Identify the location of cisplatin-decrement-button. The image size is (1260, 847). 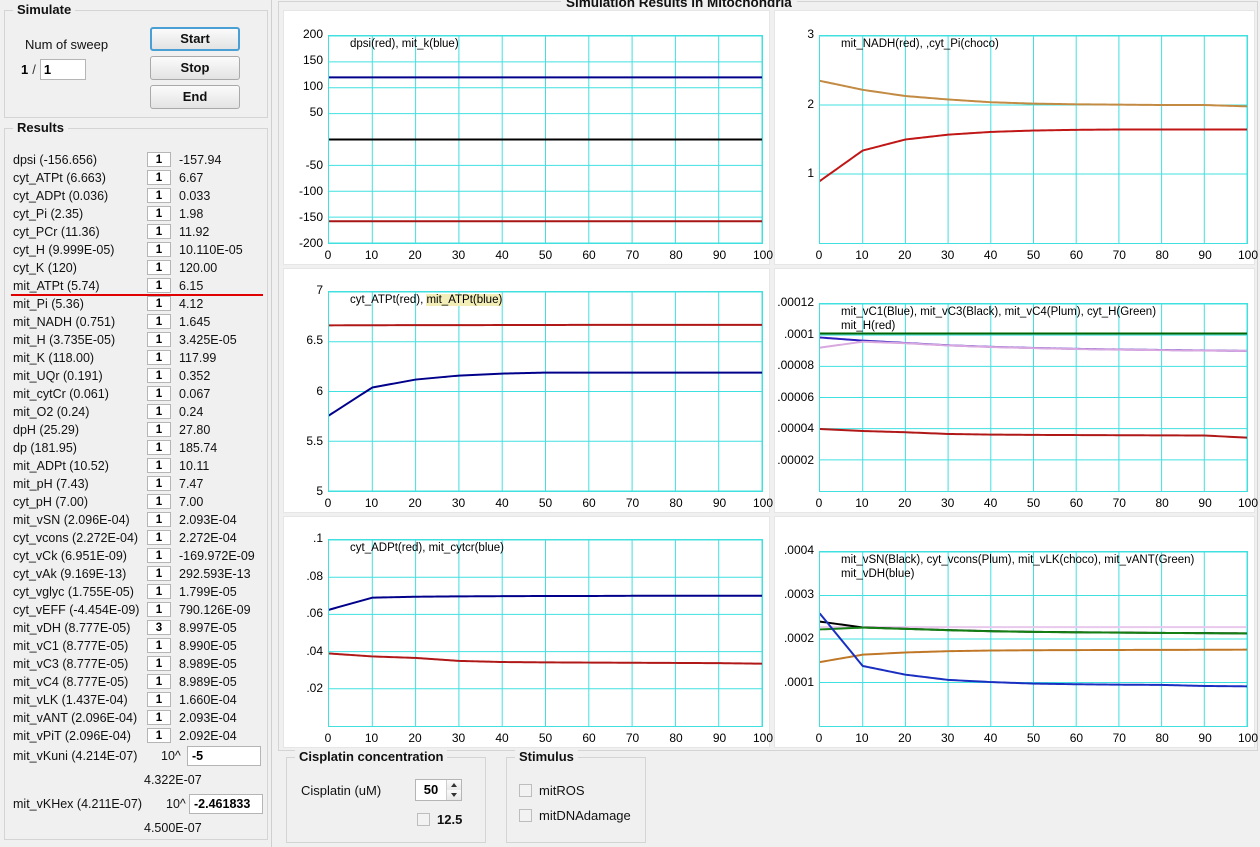
(454, 795).